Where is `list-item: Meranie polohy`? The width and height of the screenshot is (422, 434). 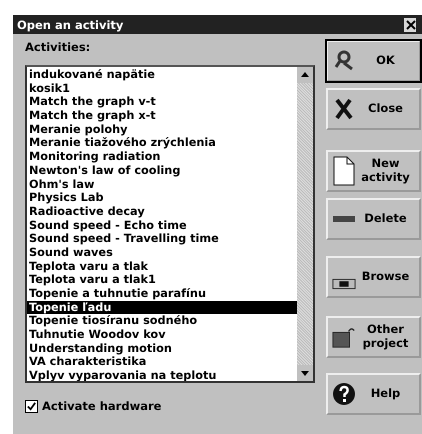 list-item: Meranie polohy is located at coordinates (162, 129).